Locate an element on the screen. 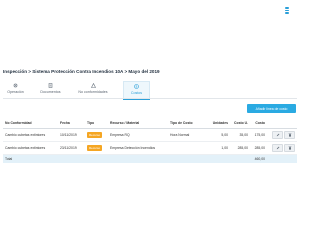  tab-label: Operación is located at coordinates (15, 92).